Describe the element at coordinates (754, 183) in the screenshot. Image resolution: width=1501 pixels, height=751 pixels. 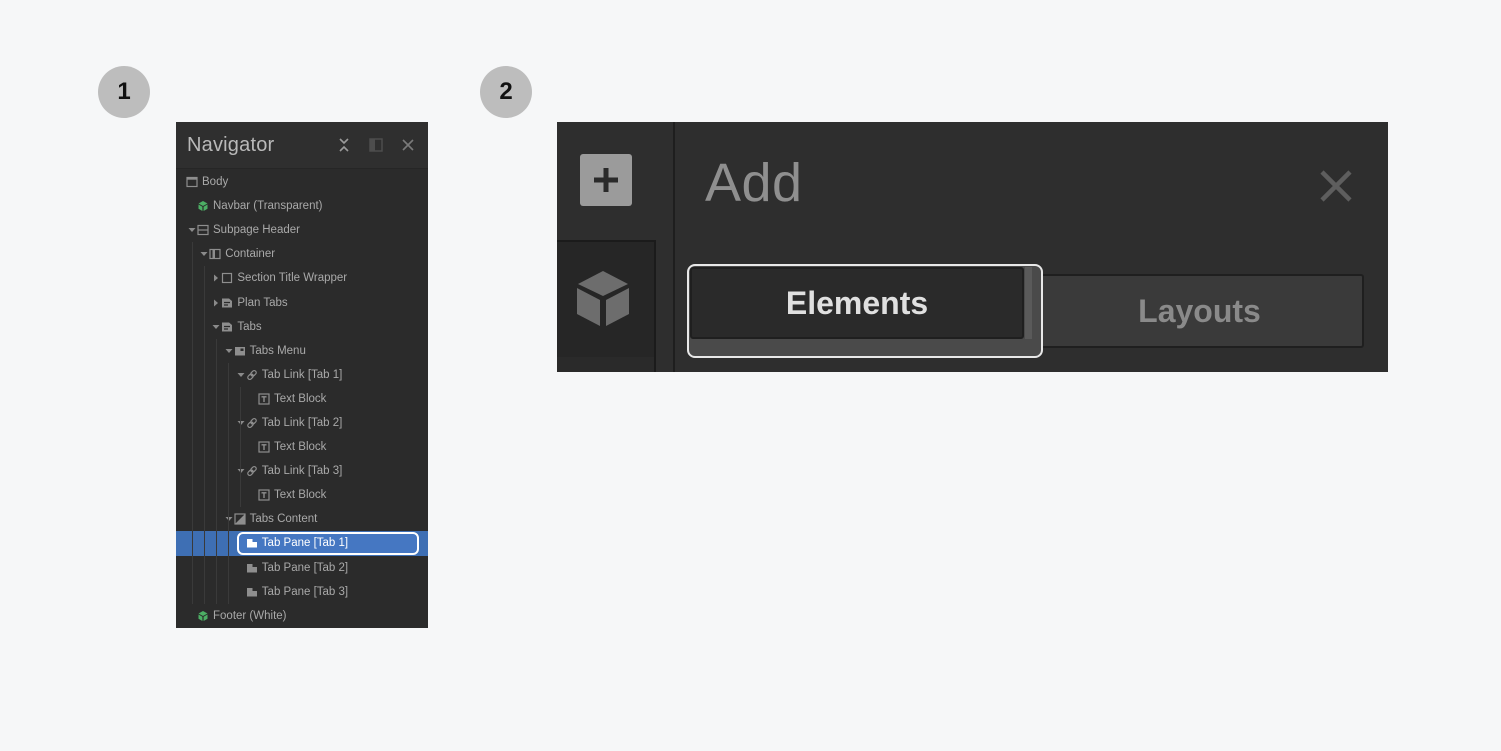
I see `add-panel-title: Add` at that location.